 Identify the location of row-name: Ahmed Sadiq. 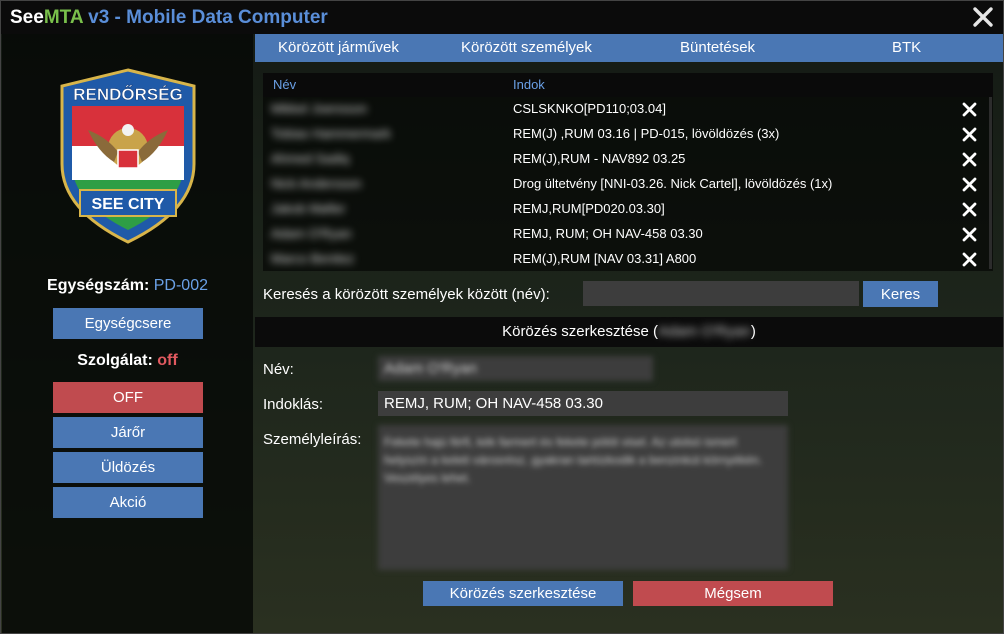
(310, 158).